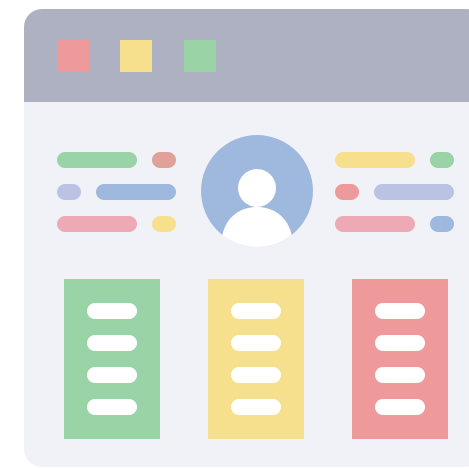  What do you see at coordinates (97, 160) in the screenshot?
I see `left-line-1-long` at bounding box center [97, 160].